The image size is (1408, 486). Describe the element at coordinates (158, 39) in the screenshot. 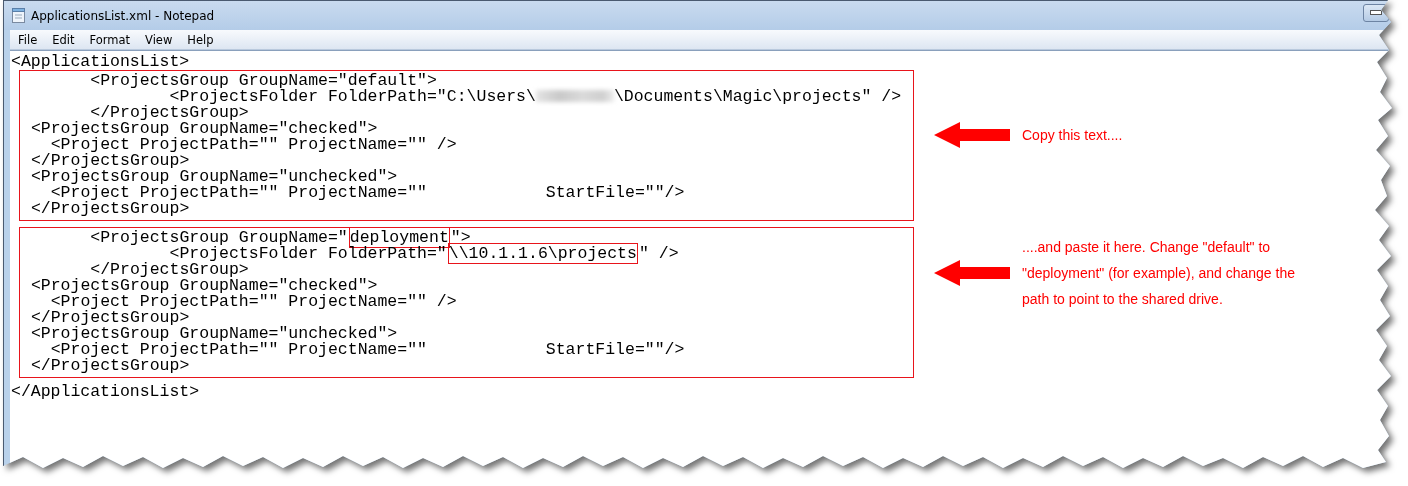

I see `menu-item: View` at that location.